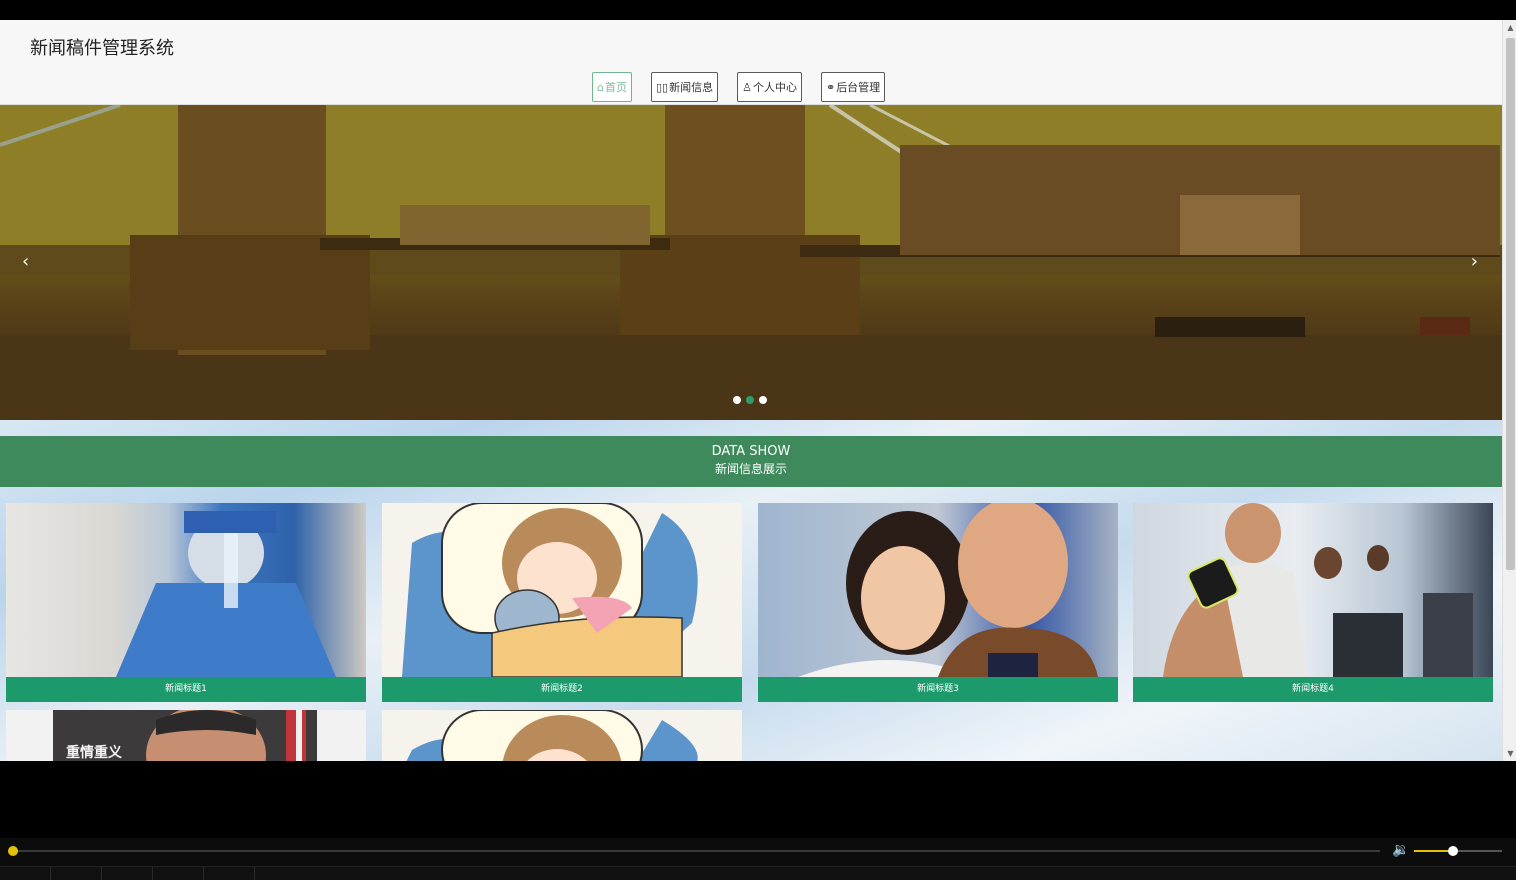 This screenshot has width=1516, height=880. Describe the element at coordinates (758, 873) in the screenshot. I see `player-tray` at that location.